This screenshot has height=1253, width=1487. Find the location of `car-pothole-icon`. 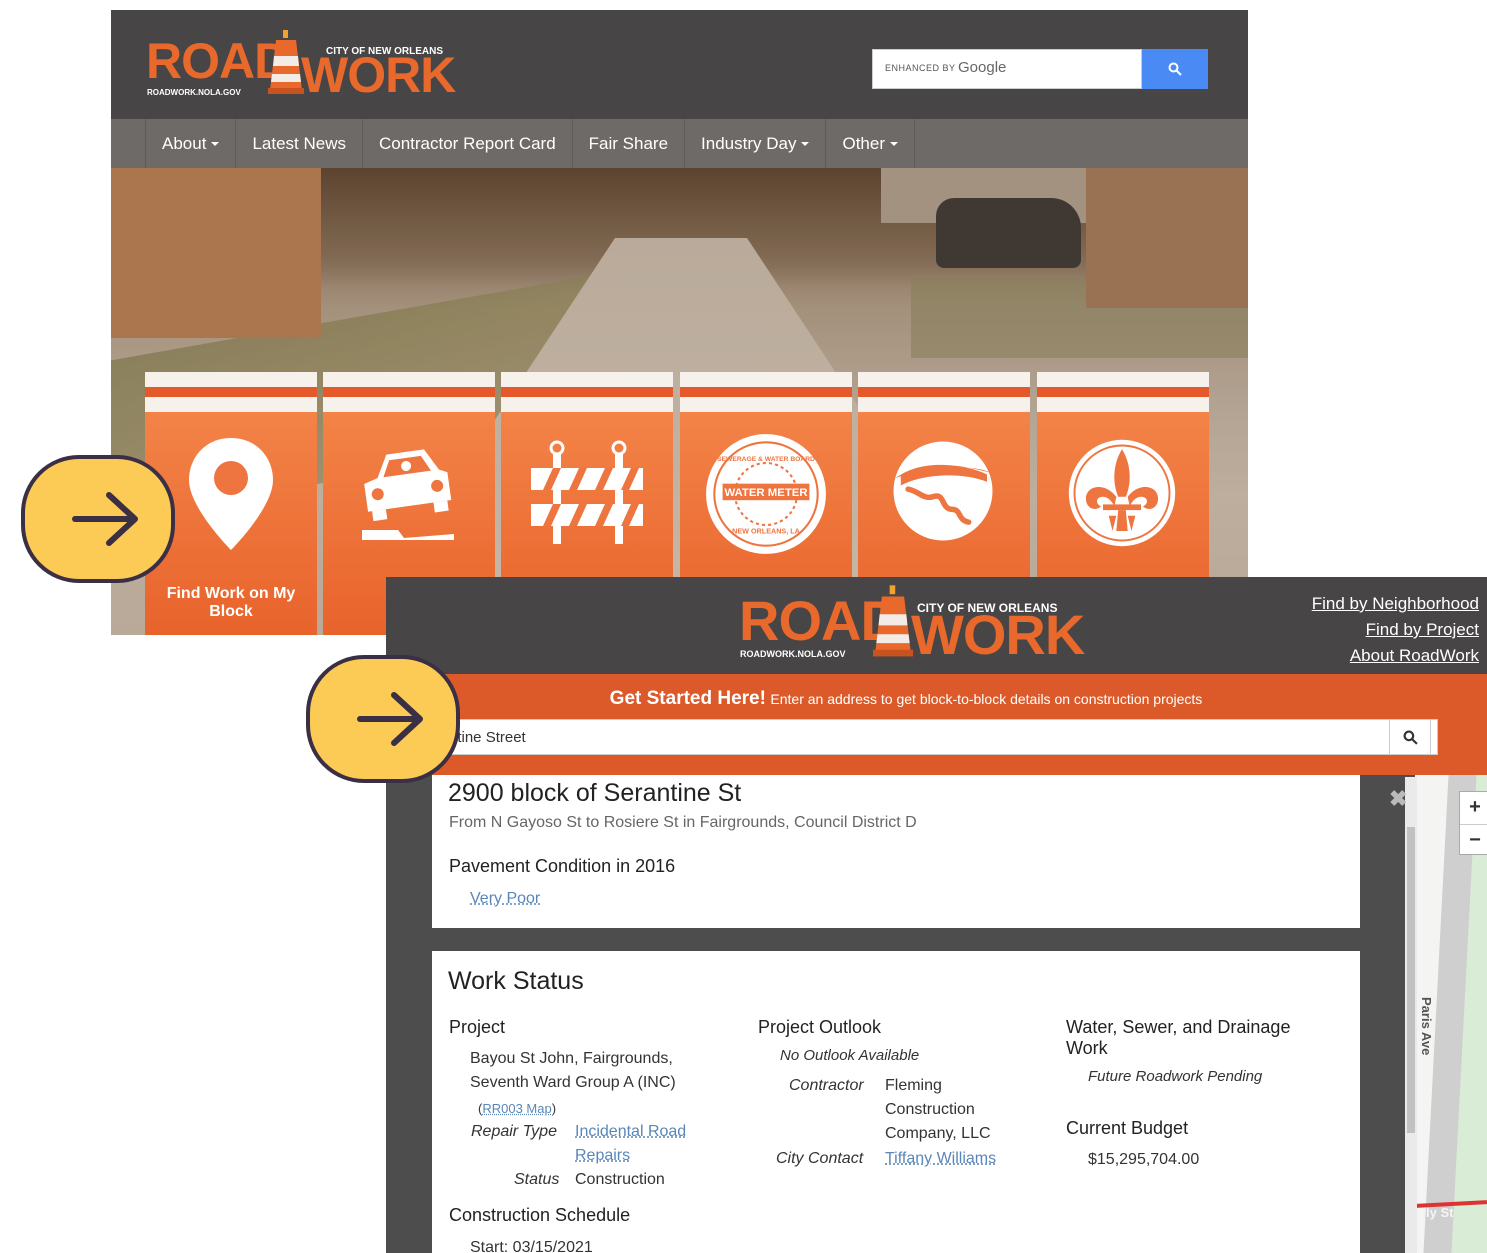

car-pothole-icon is located at coordinates (408, 494).